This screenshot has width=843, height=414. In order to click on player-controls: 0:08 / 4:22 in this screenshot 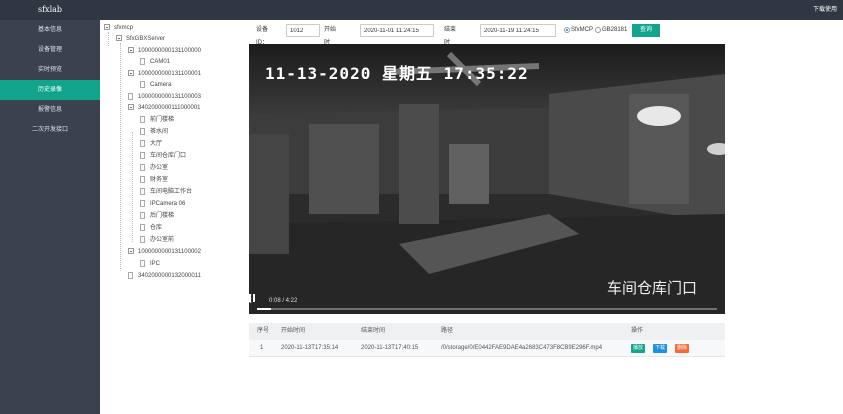, I will do `click(487, 304)`.